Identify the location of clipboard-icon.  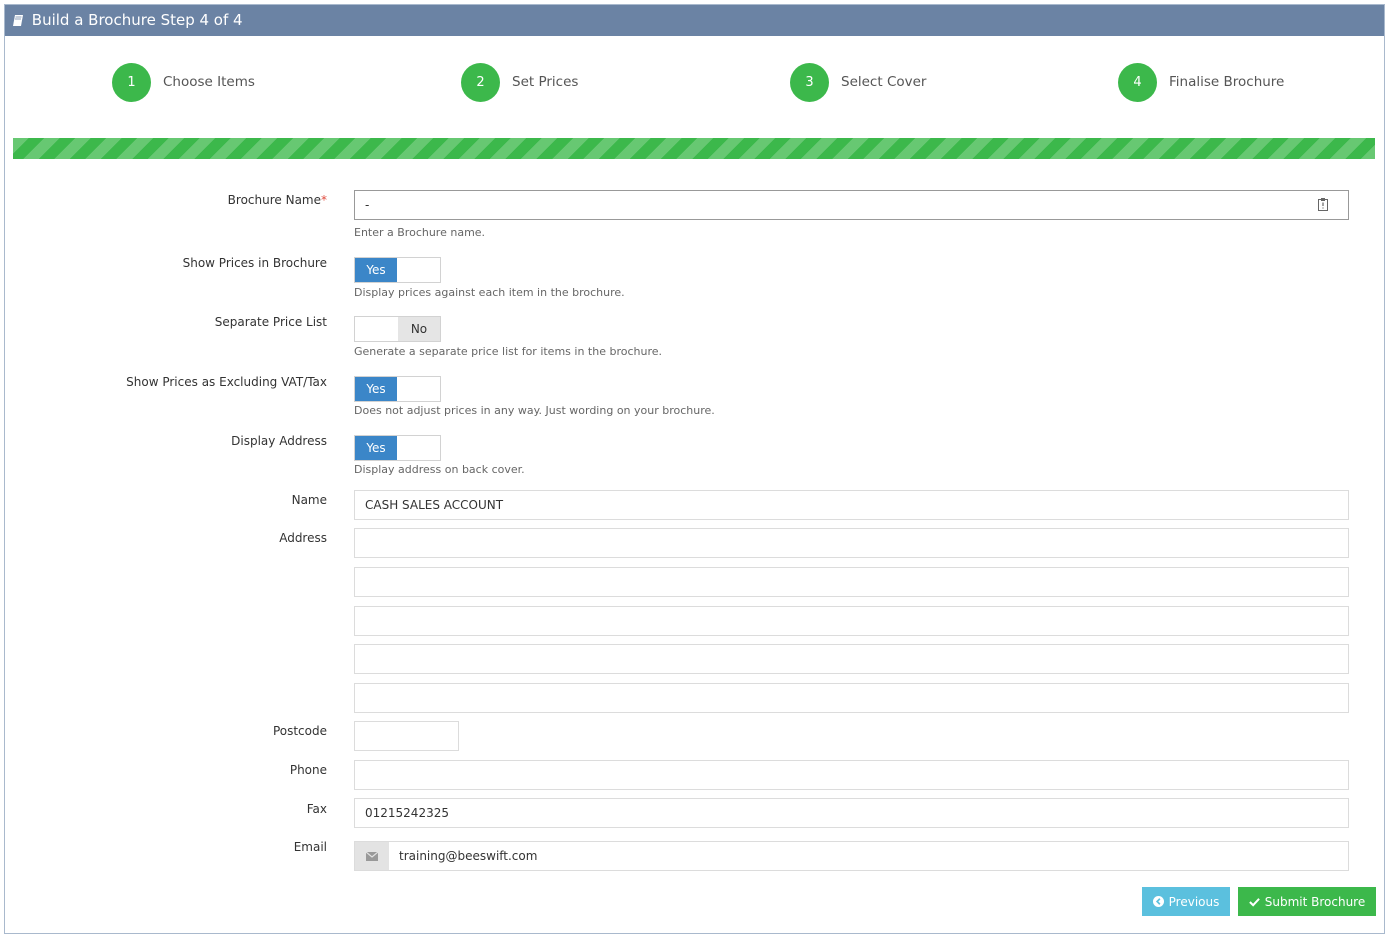
(1323, 204).